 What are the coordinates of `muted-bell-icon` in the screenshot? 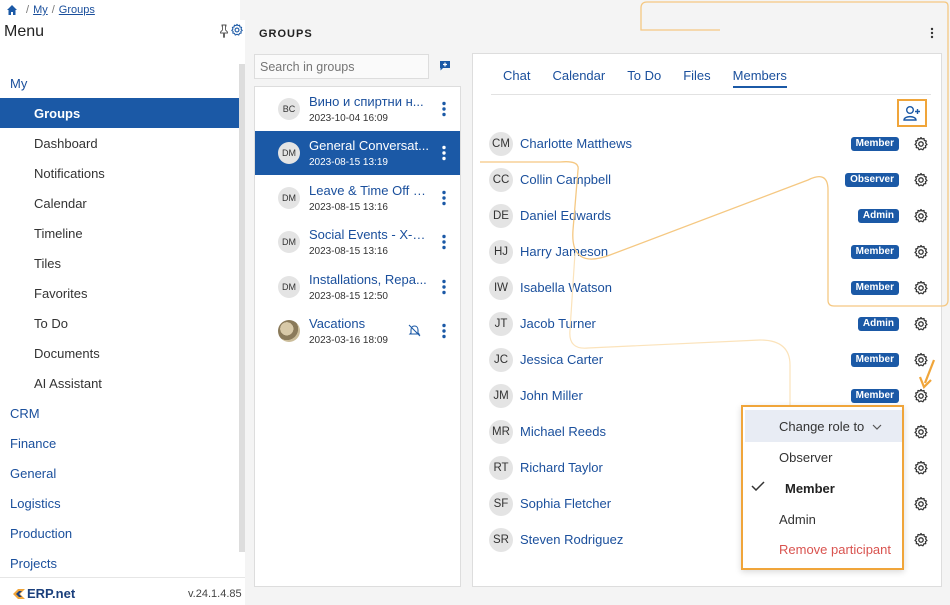 It's located at (414, 330).